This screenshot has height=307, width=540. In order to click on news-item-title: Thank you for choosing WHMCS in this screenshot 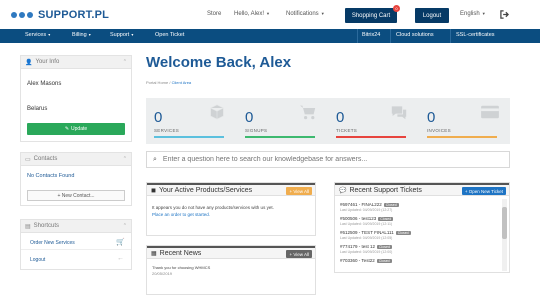, I will do `click(181, 267)`.